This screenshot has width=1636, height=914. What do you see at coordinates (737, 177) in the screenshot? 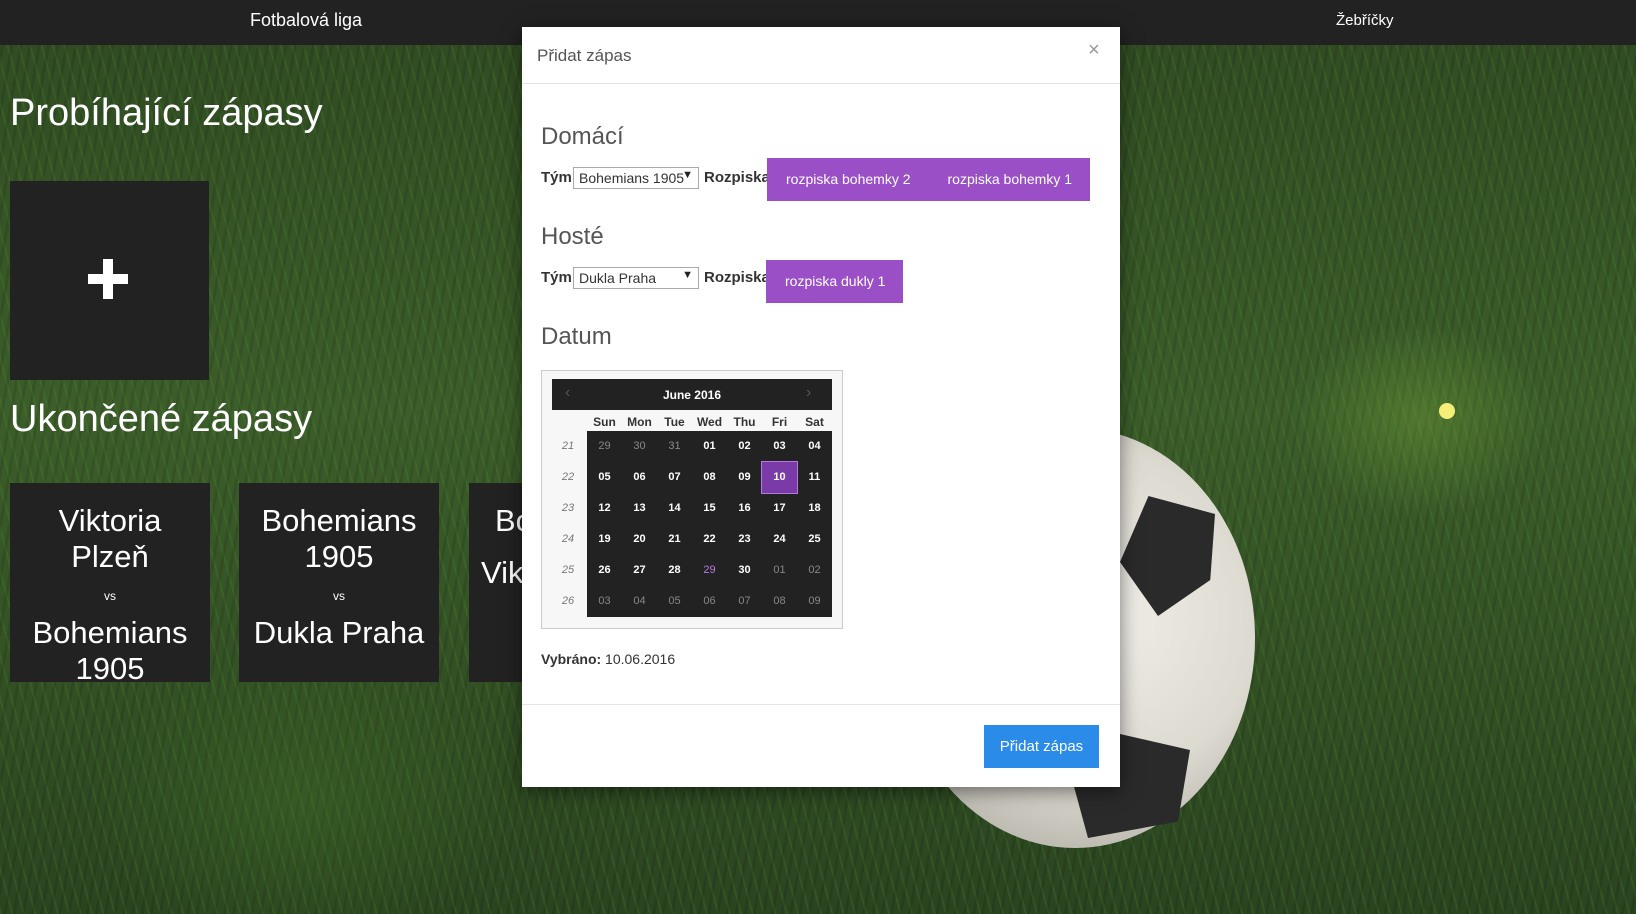
I see `home-lineup-label: Rozpiska` at bounding box center [737, 177].